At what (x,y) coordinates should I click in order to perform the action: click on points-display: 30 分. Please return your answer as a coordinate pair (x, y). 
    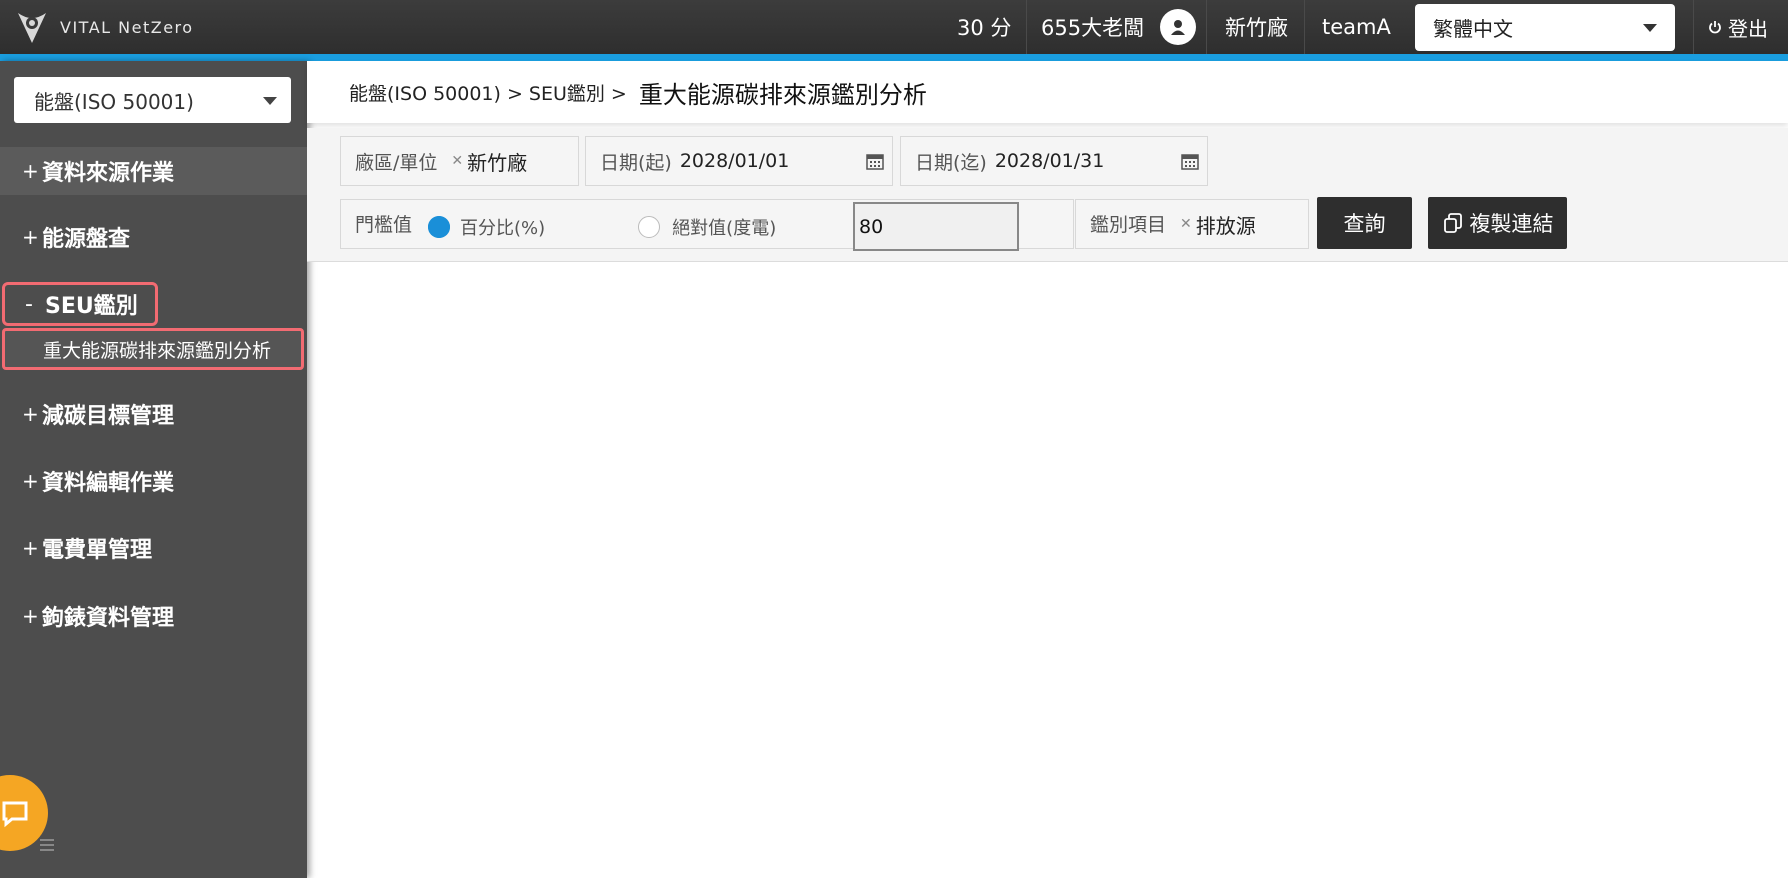
    Looking at the image, I should click on (984, 28).